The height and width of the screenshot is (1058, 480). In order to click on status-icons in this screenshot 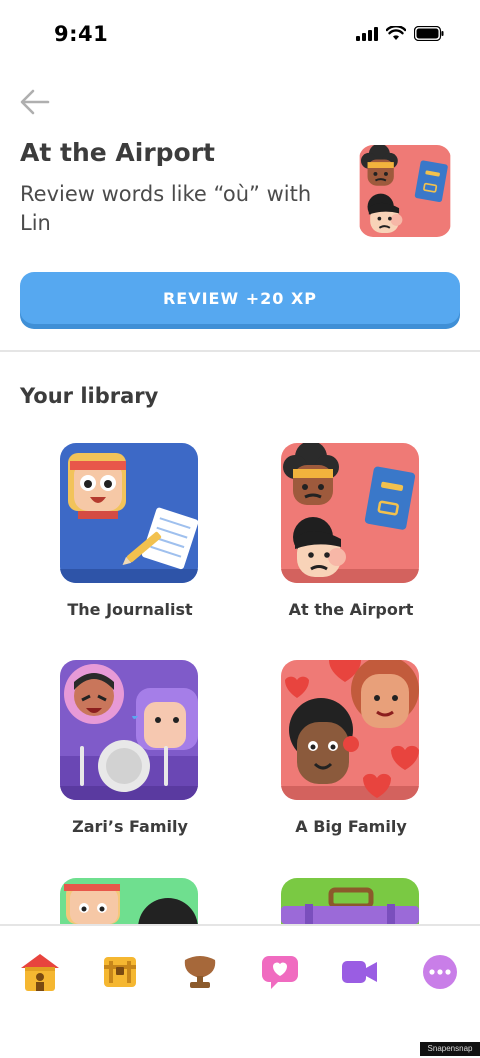, I will do `click(400, 33)`.